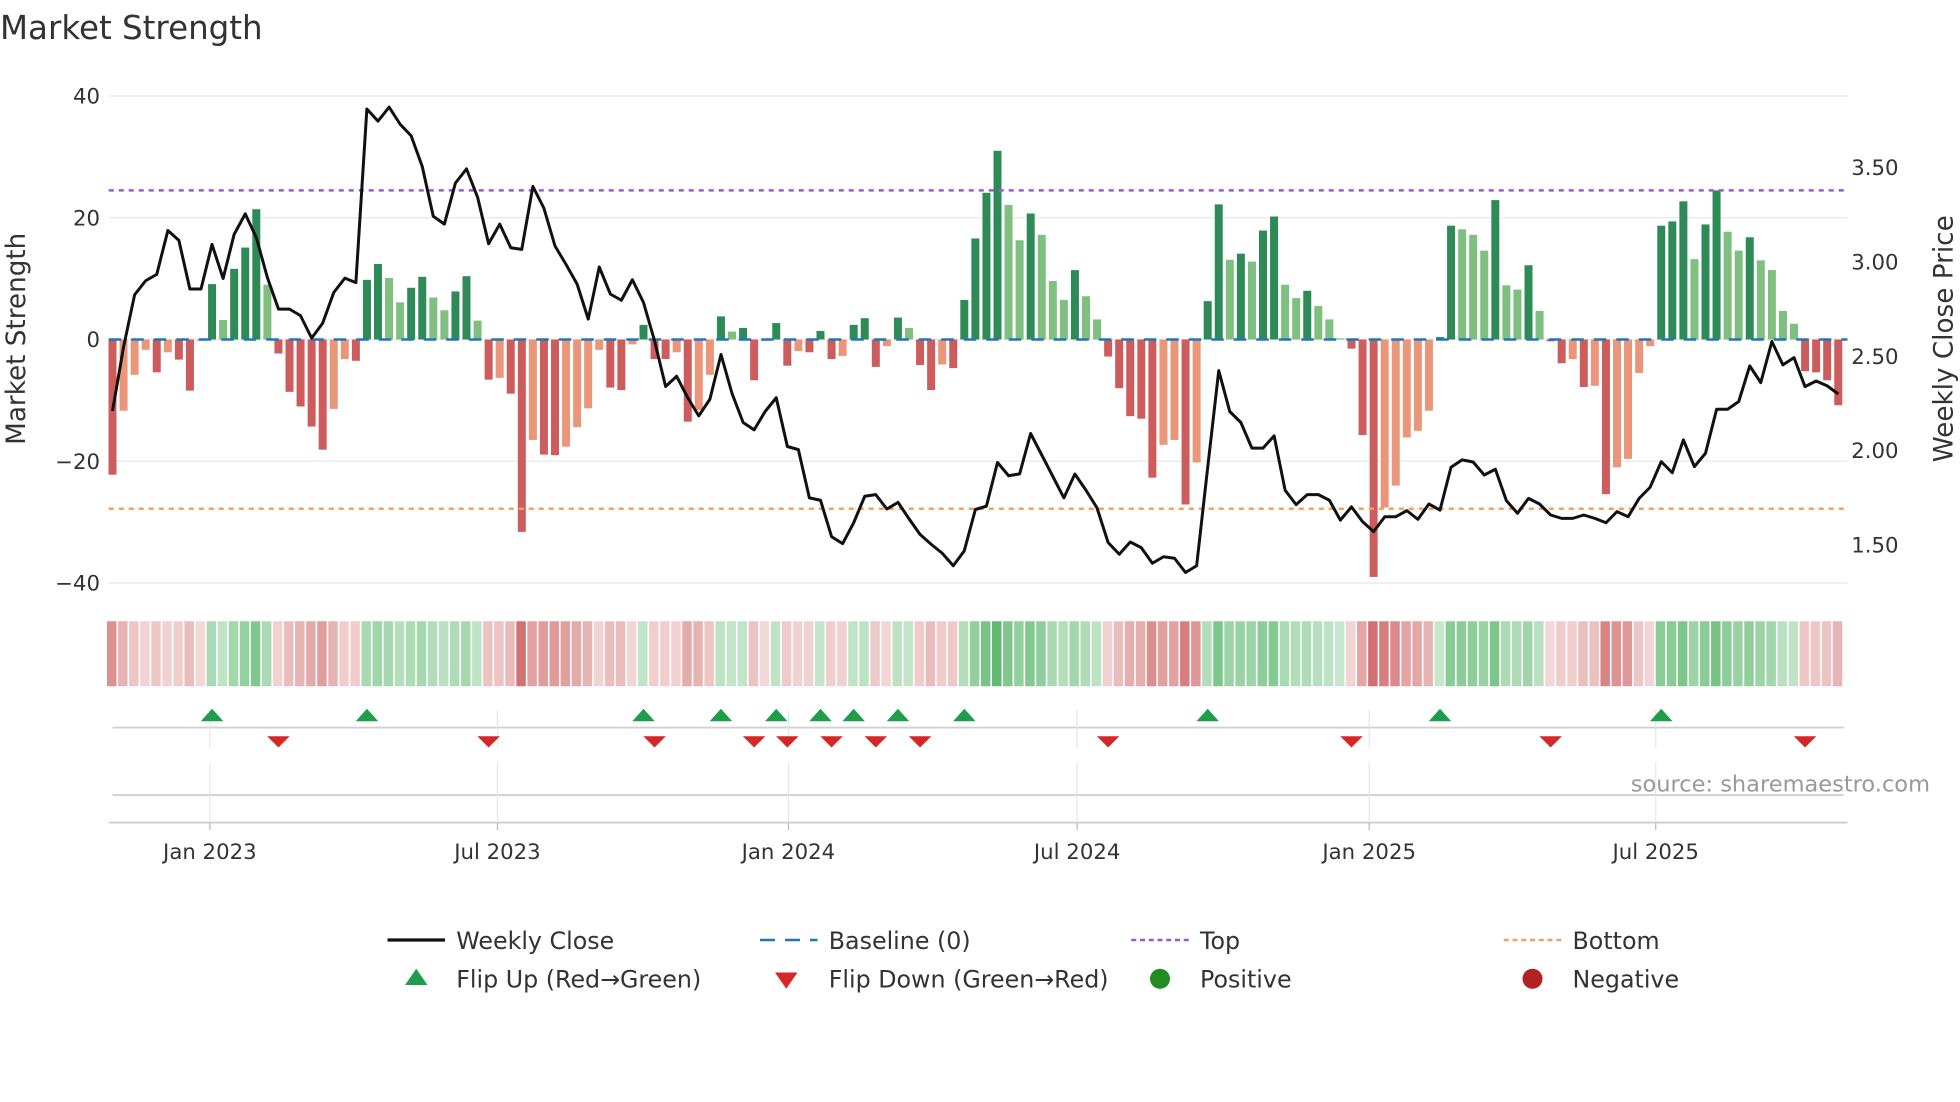  Describe the element at coordinates (786, 980) in the screenshot. I see `triangle-down-icon` at that location.